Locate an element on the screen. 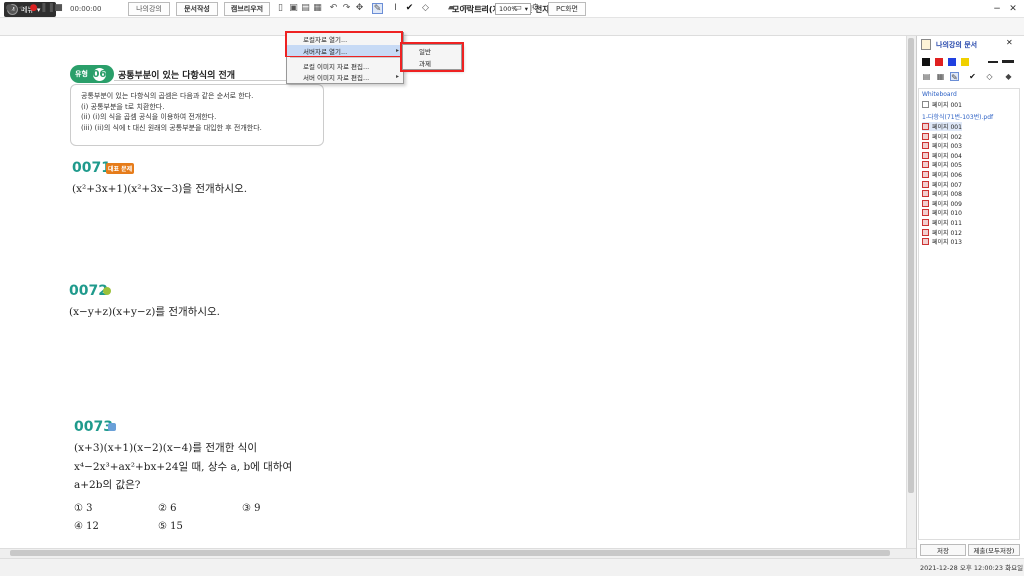 The image size is (1024, 576). doc-write-button: 문서작성 is located at coordinates (197, 9).